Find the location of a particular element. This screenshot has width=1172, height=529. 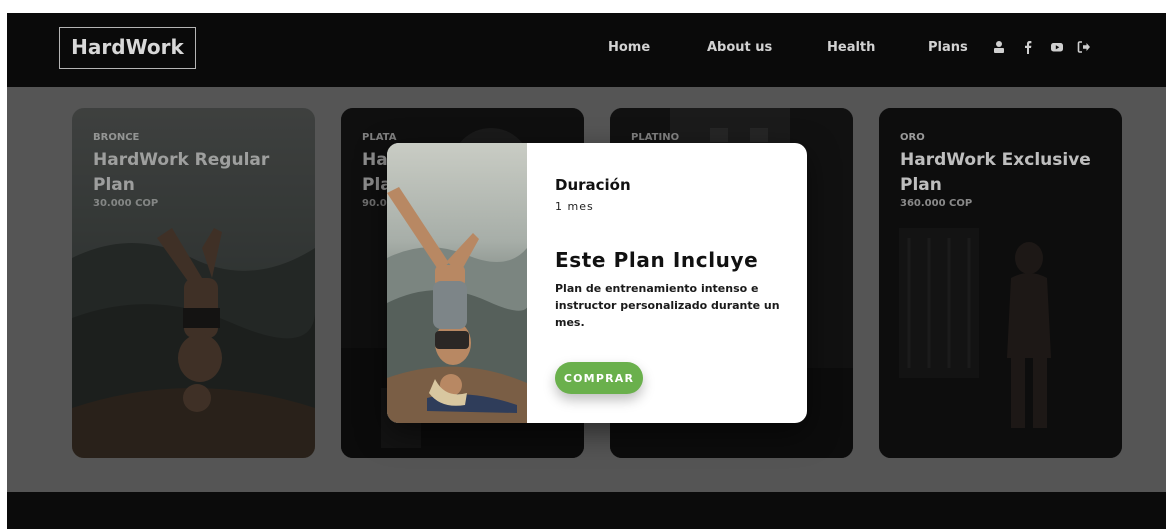

card-price: 90.0 is located at coordinates (374, 203).